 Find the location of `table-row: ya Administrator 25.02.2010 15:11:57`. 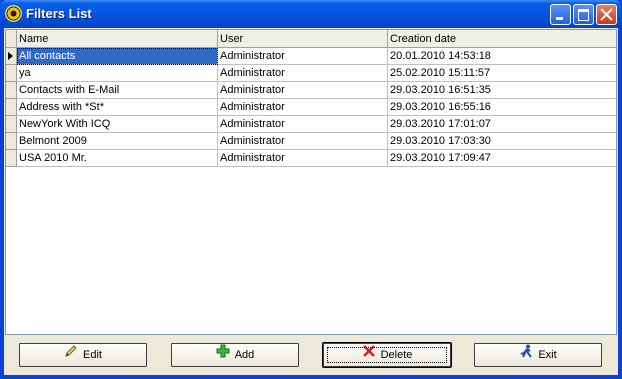

table-row: ya Administrator 25.02.2010 15:11:57 is located at coordinates (311, 73).